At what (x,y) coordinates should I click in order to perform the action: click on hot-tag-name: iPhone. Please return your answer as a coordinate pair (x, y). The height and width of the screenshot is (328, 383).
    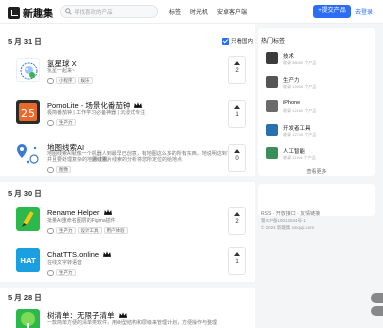
    Looking at the image, I should click on (291, 103).